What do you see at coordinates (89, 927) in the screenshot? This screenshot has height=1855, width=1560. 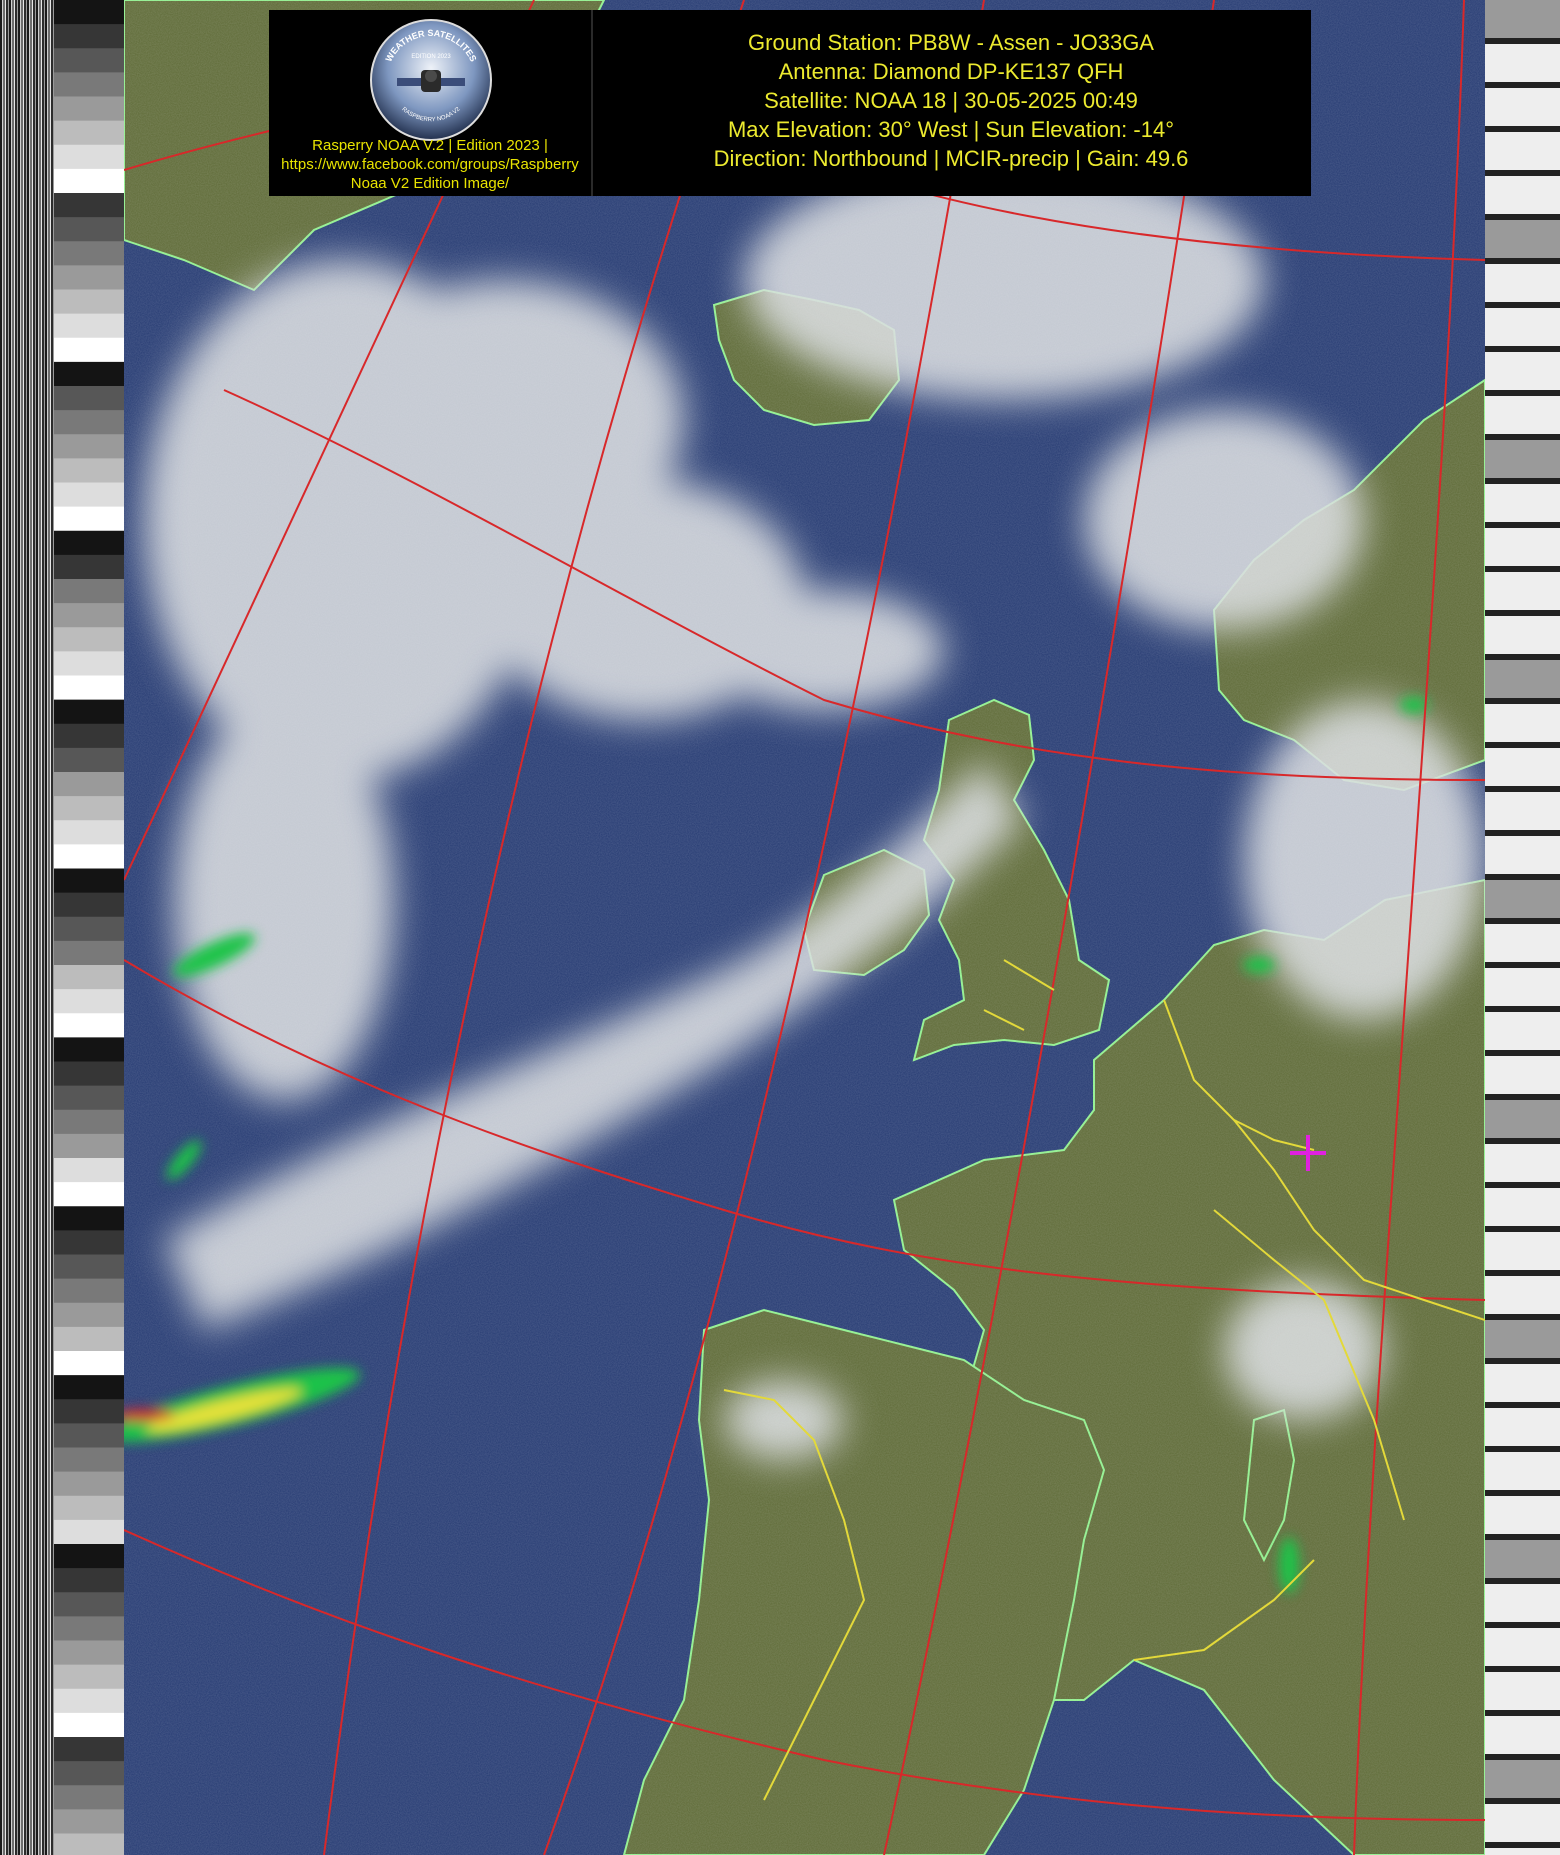 I see `left-telemetry-wedges` at bounding box center [89, 927].